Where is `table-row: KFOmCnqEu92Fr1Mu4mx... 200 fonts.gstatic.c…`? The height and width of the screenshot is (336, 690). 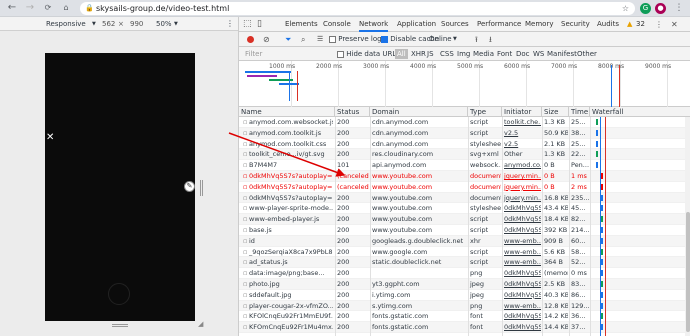 table-row: KFOmCnqEu92Fr1Mu4mx... 200 fonts.gstatic.c… is located at coordinates (464, 327).